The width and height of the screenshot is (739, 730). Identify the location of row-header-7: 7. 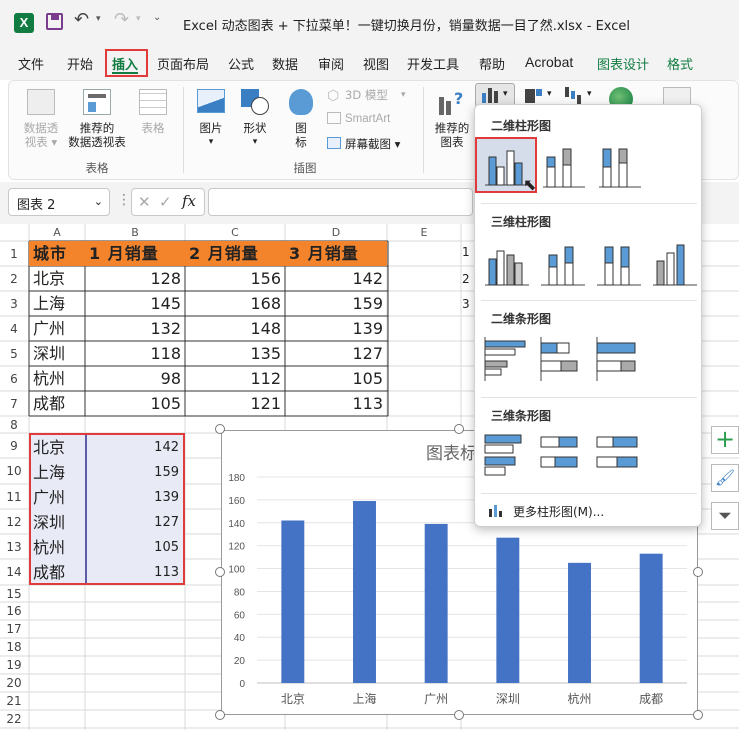
(14, 404).